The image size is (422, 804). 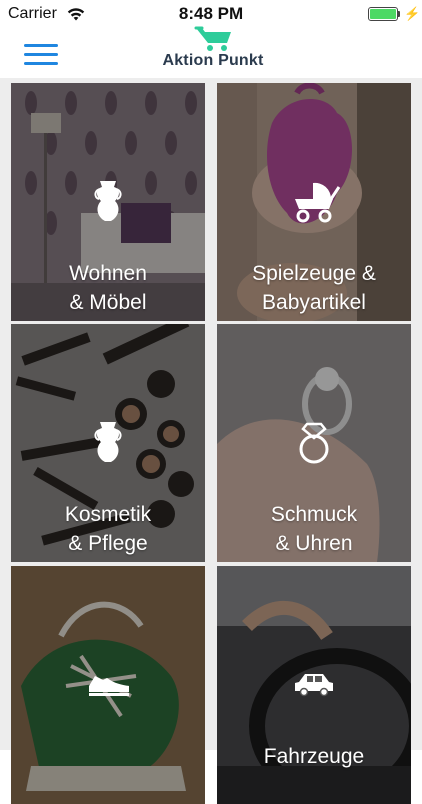 I want to click on hamburger-menu-button, so click(x=41, y=56).